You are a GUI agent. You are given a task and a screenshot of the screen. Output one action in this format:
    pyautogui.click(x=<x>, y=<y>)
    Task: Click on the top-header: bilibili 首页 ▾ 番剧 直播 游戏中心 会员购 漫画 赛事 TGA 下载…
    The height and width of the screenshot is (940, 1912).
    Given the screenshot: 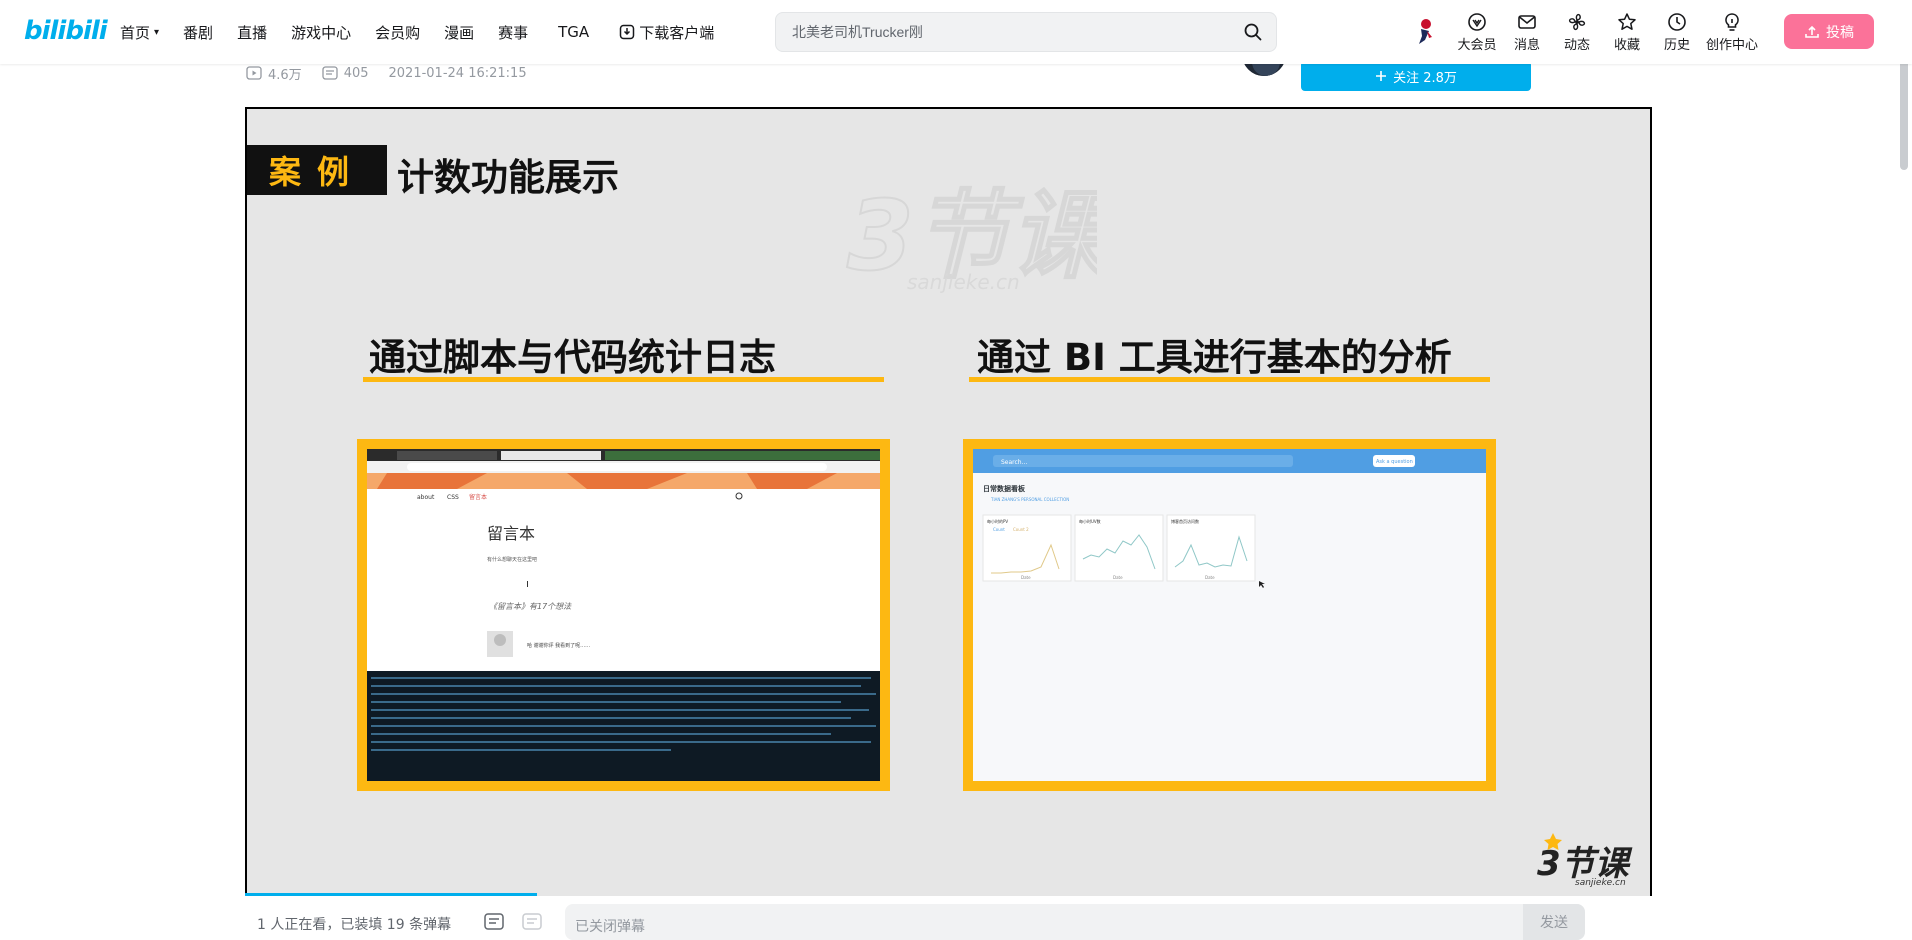 What is the action you would take?
    pyautogui.click(x=956, y=32)
    